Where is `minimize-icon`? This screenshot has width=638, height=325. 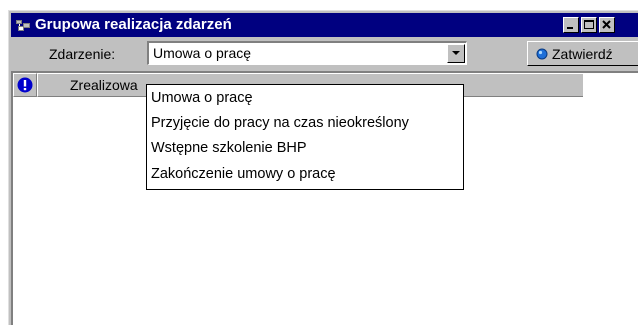 minimize-icon is located at coordinates (570, 28).